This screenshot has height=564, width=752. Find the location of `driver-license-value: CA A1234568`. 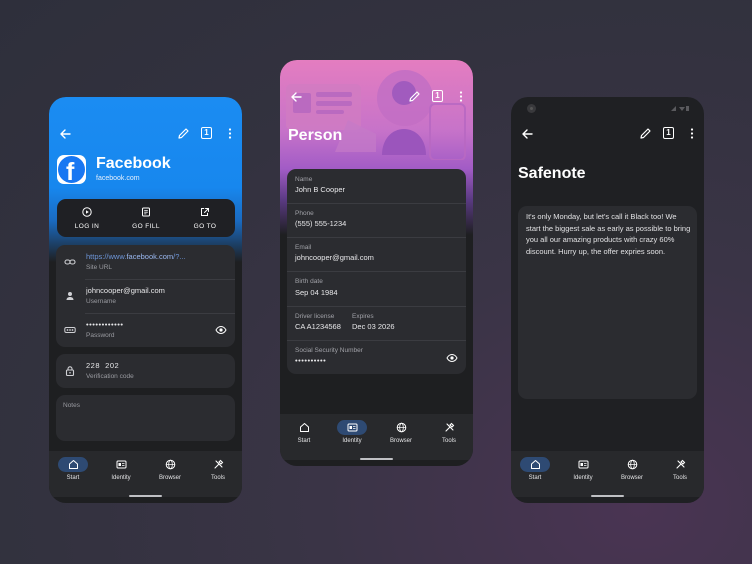

driver-license-value: CA A1234568 is located at coordinates (318, 326).